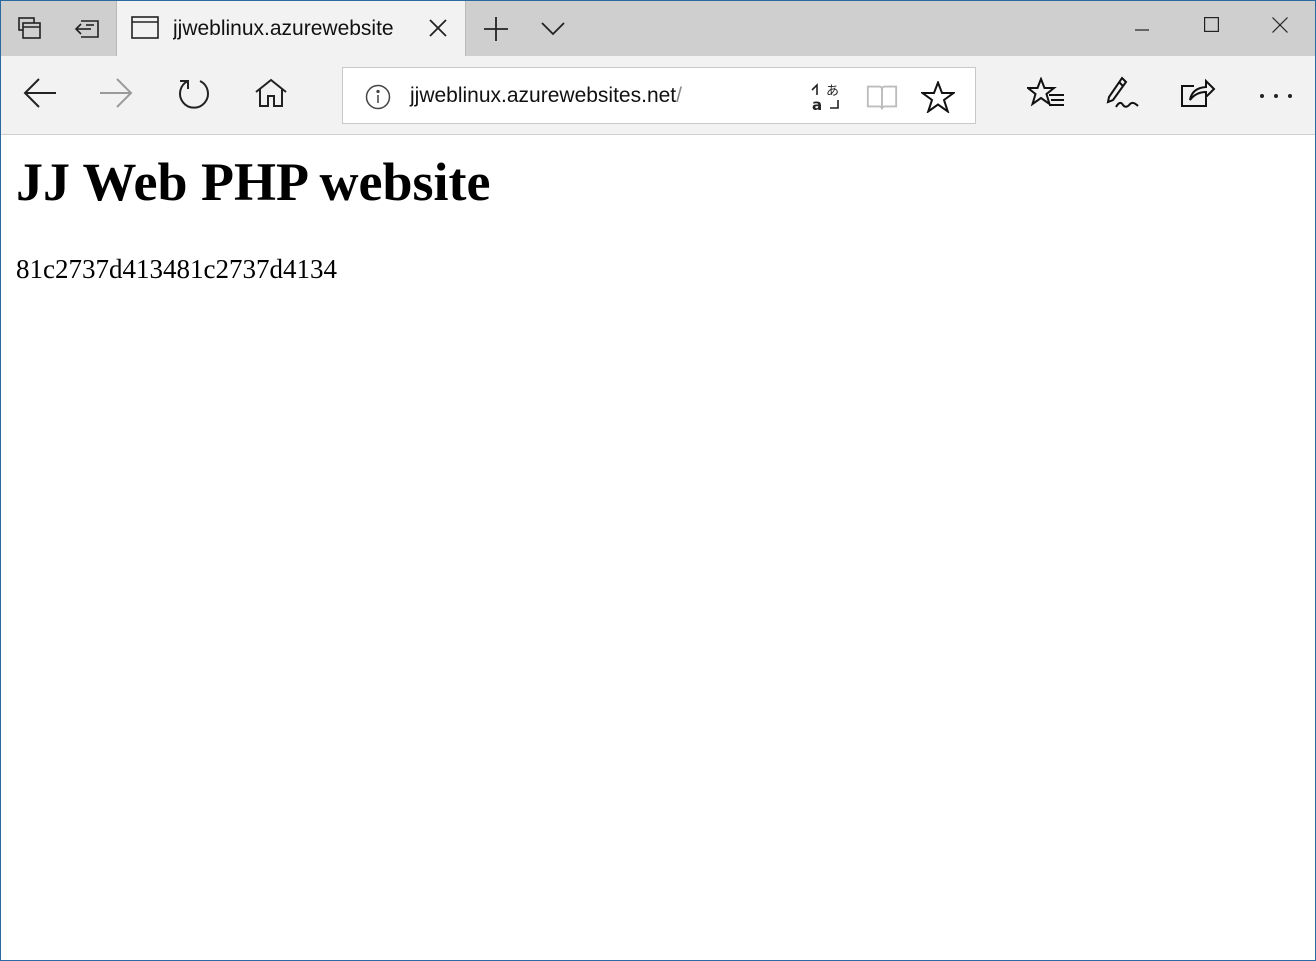  I want to click on home-button, so click(271, 95).